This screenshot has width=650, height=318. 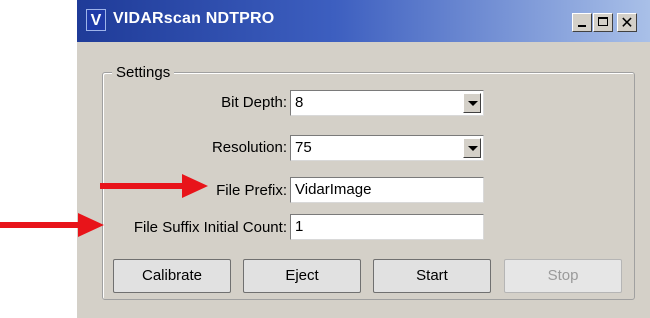 I want to click on resolution-label: Resolution:, so click(x=249, y=147).